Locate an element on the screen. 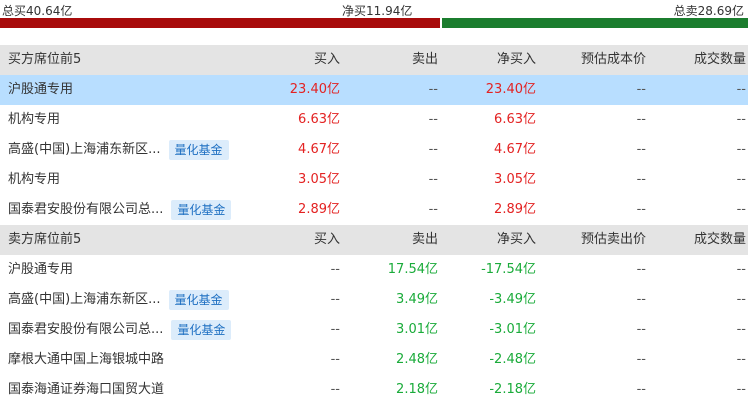  header-price: 预估卖出价 is located at coordinates (591, 240).